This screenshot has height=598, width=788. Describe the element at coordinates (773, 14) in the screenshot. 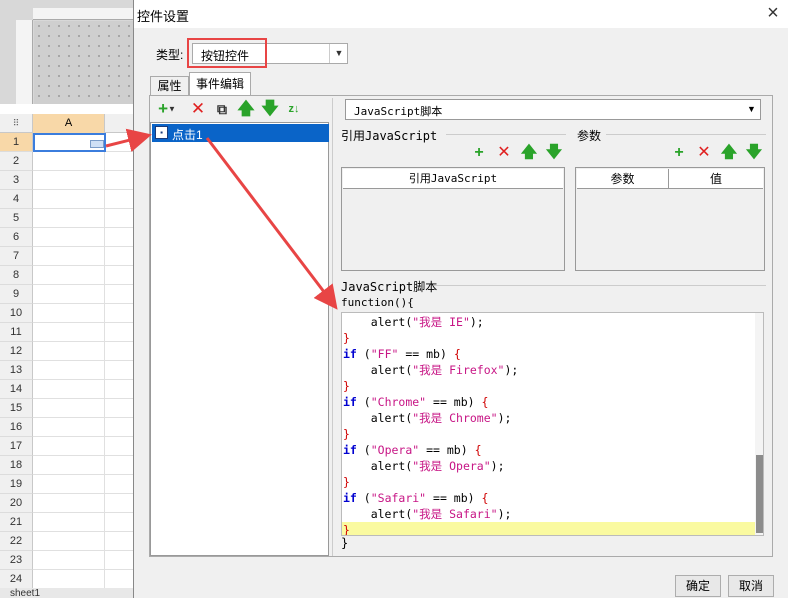

I see `close-icon: ×` at that location.